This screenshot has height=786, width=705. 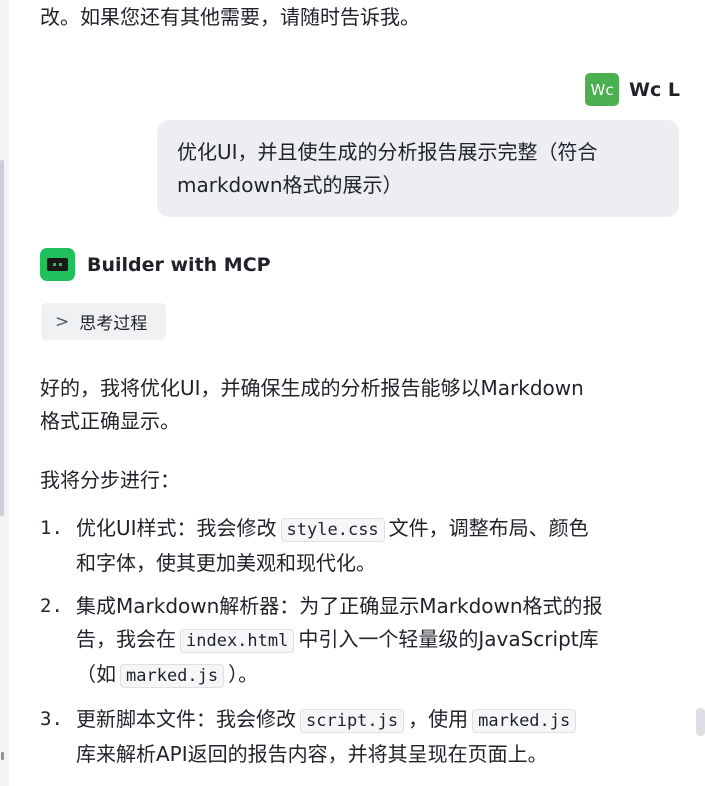 I want to click on bot-name: Builder with MCP, so click(x=179, y=264).